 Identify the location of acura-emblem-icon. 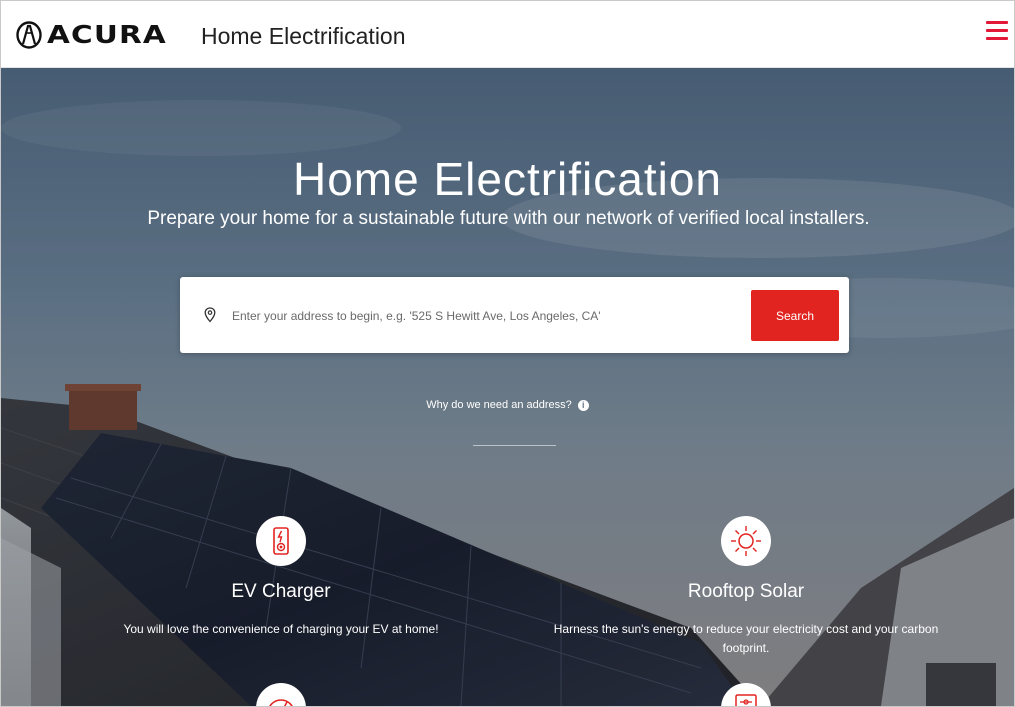
(29, 34).